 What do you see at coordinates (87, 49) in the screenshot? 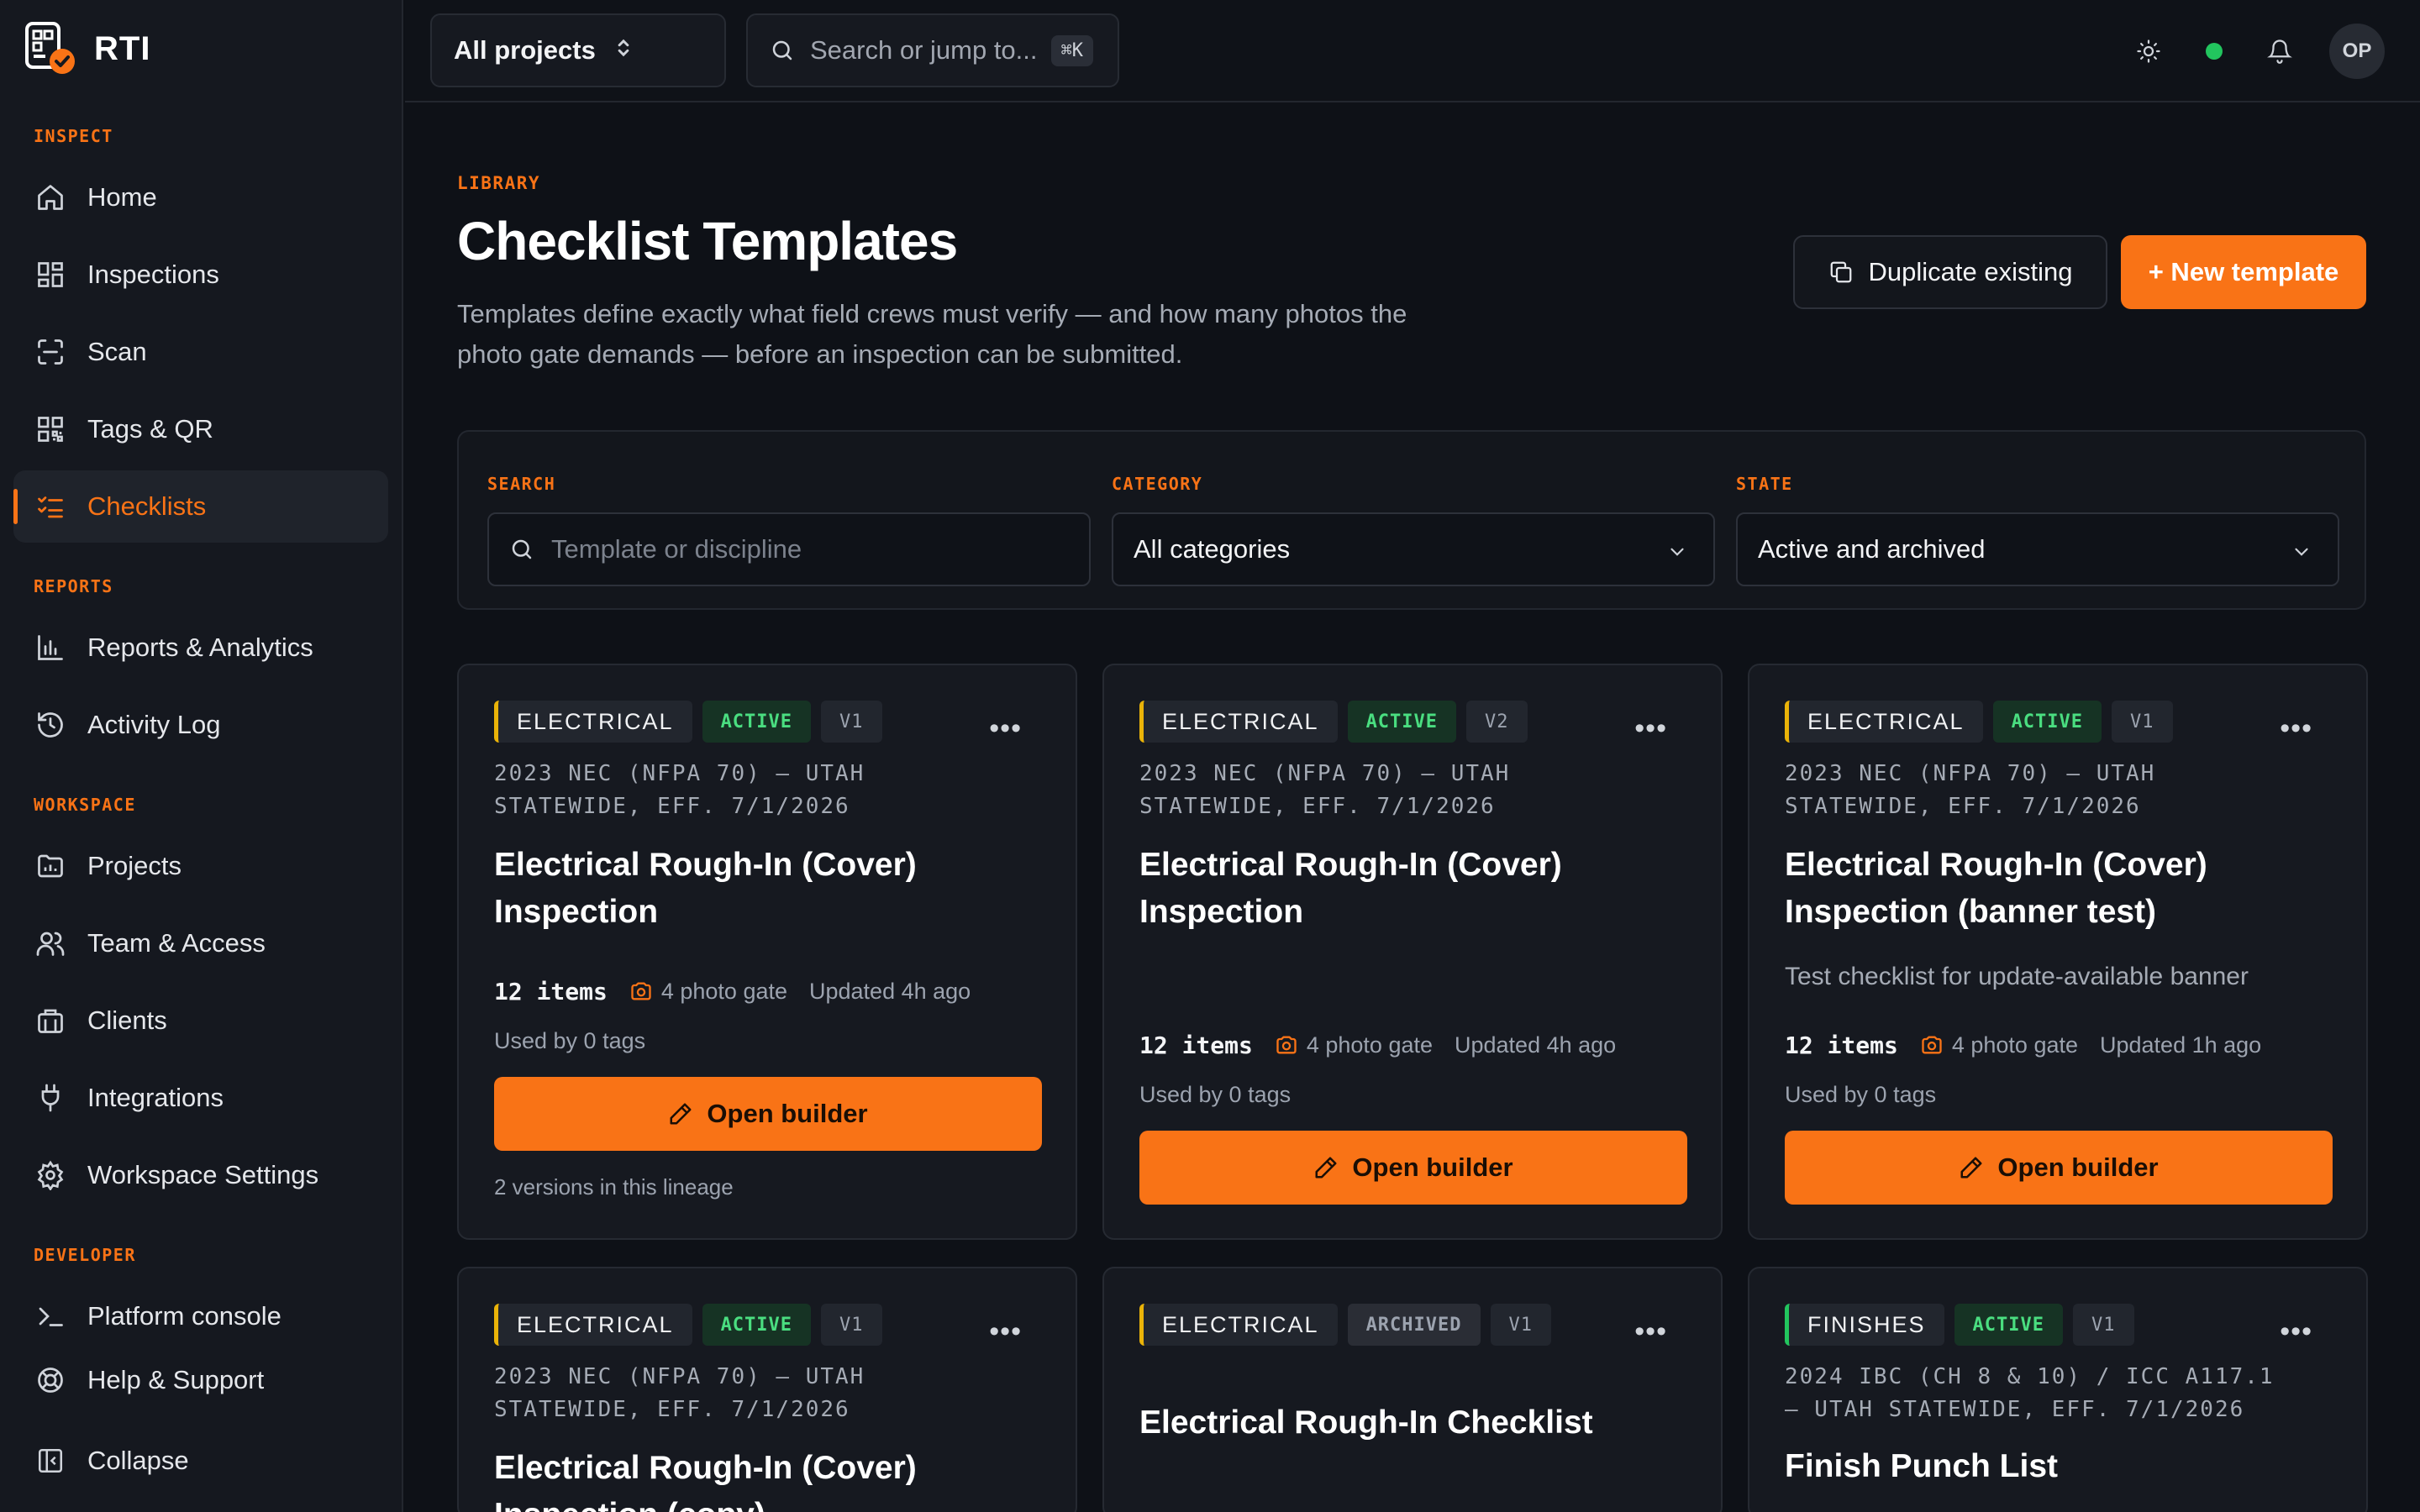
I see `brand: RTI` at bounding box center [87, 49].